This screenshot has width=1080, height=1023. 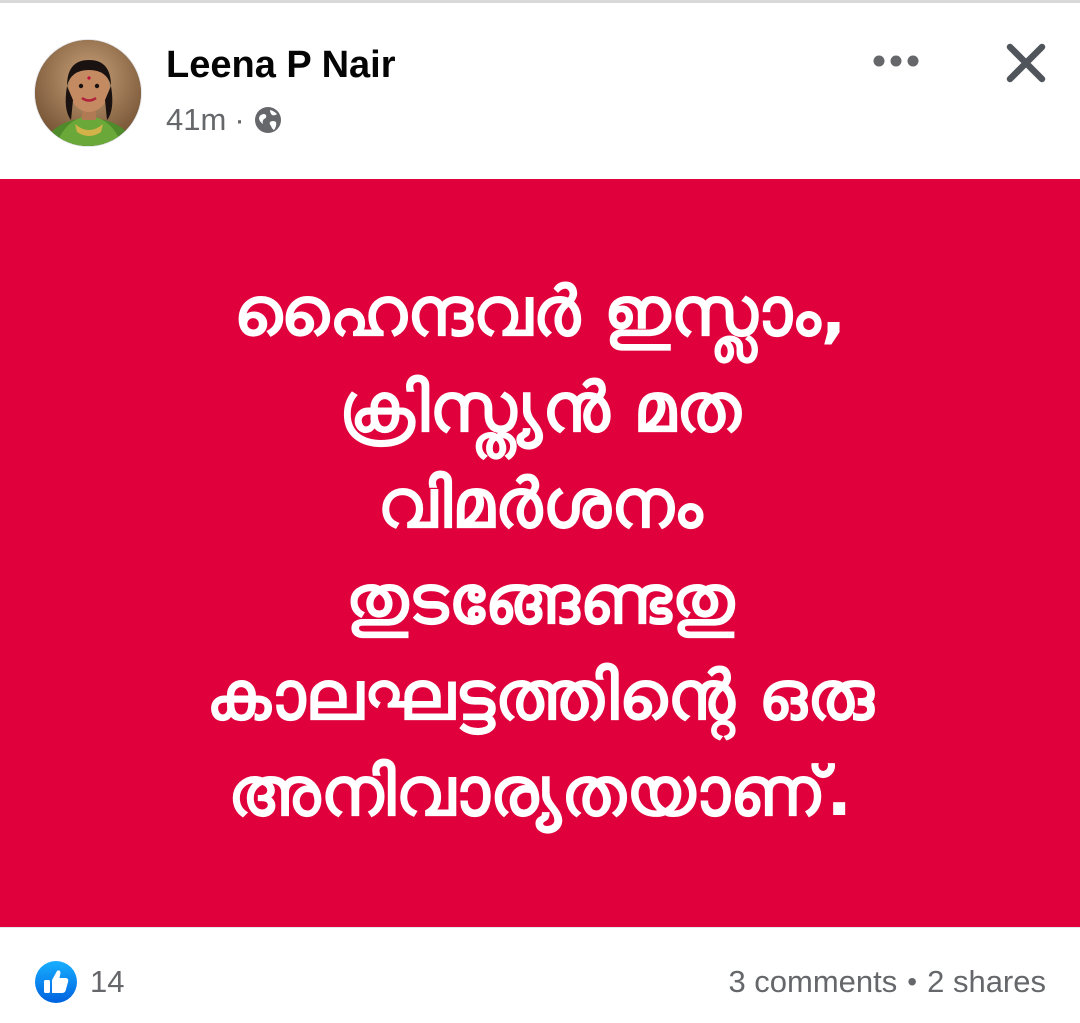 What do you see at coordinates (540, 792) in the screenshot?
I see `post-text-line: അനിവാര്യതയാണ്.` at bounding box center [540, 792].